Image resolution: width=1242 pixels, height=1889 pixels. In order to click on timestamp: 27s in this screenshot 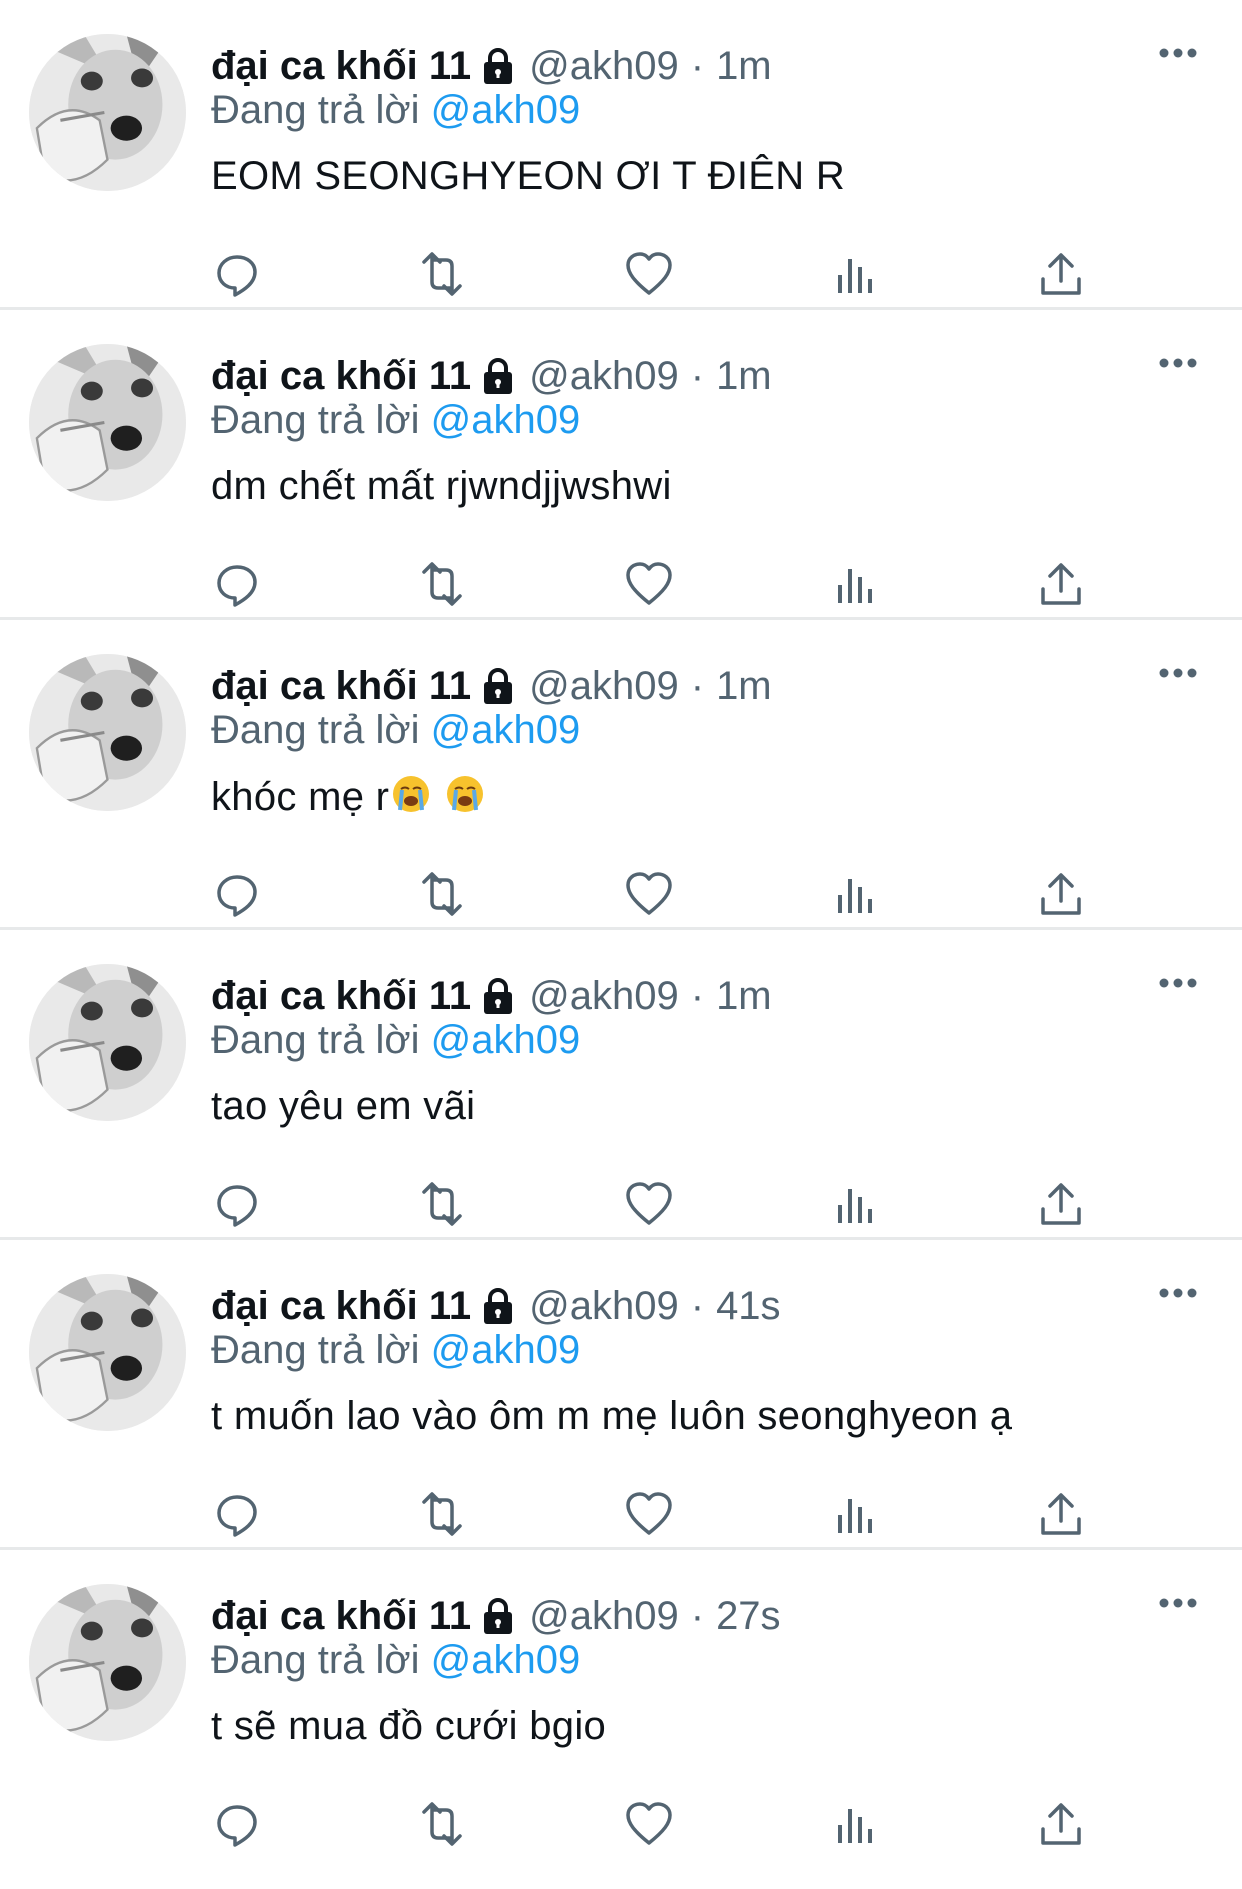, I will do `click(748, 1616)`.